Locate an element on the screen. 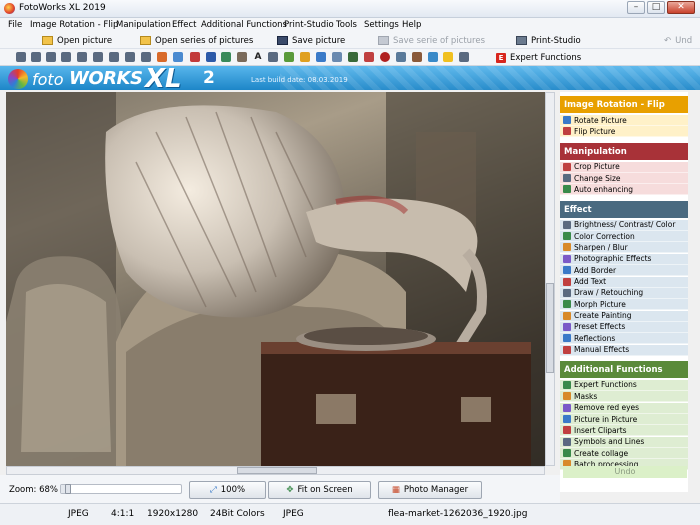 Image resolution: width=700 pixels, height=525 pixels. star-icon is located at coordinates (448, 57).